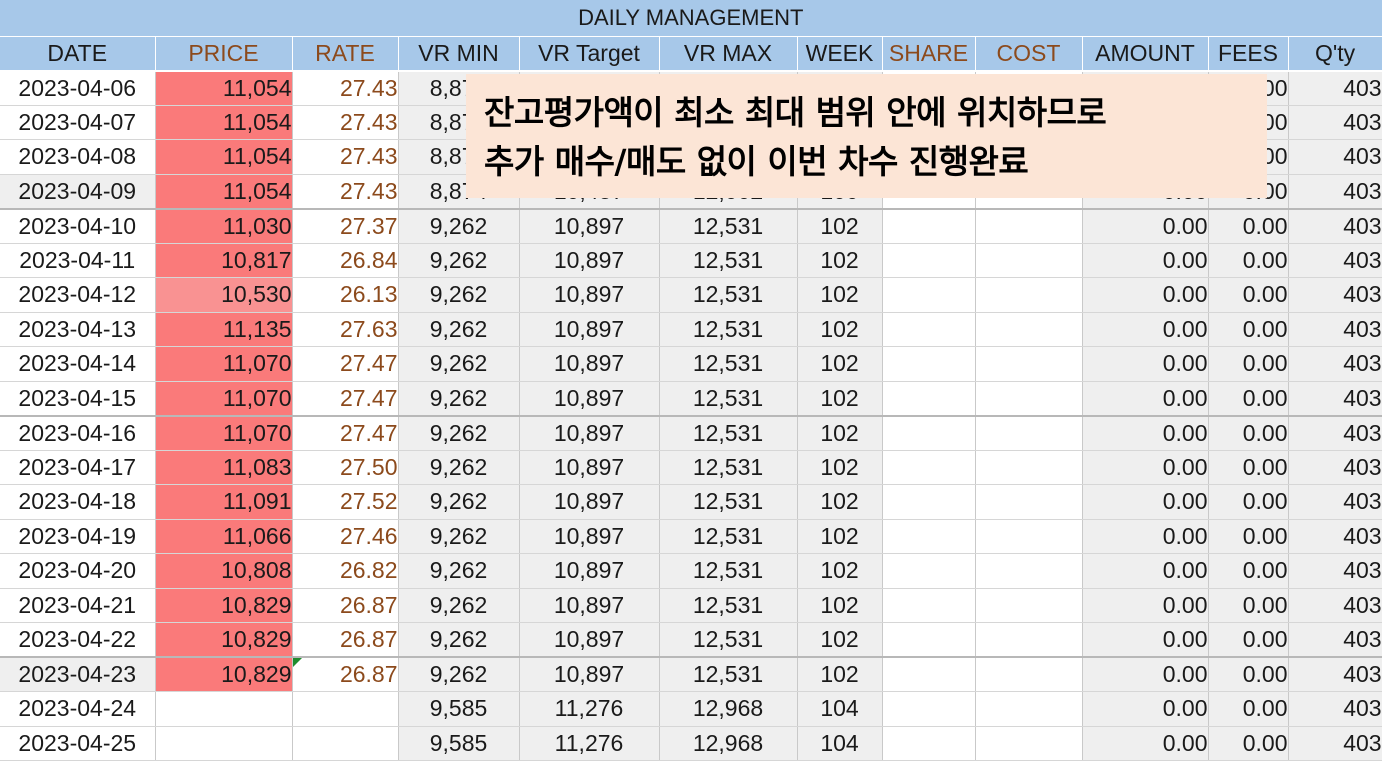  I want to click on cell-date: 2023-04-06, so click(78, 88).